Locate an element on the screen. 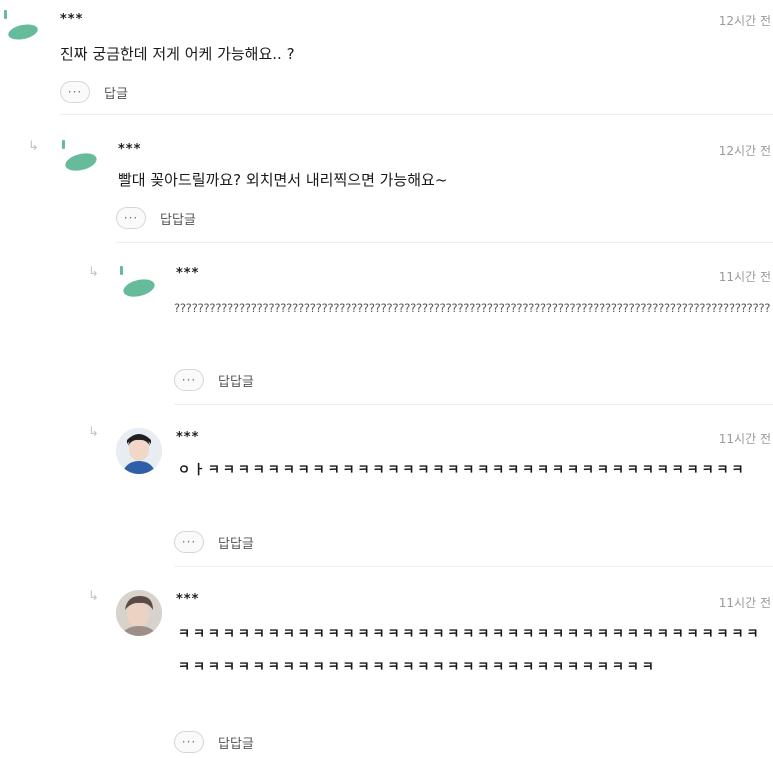  comment-text: 진짜 궁금한데 저게 어케 가능해요.. ? is located at coordinates (177, 54).